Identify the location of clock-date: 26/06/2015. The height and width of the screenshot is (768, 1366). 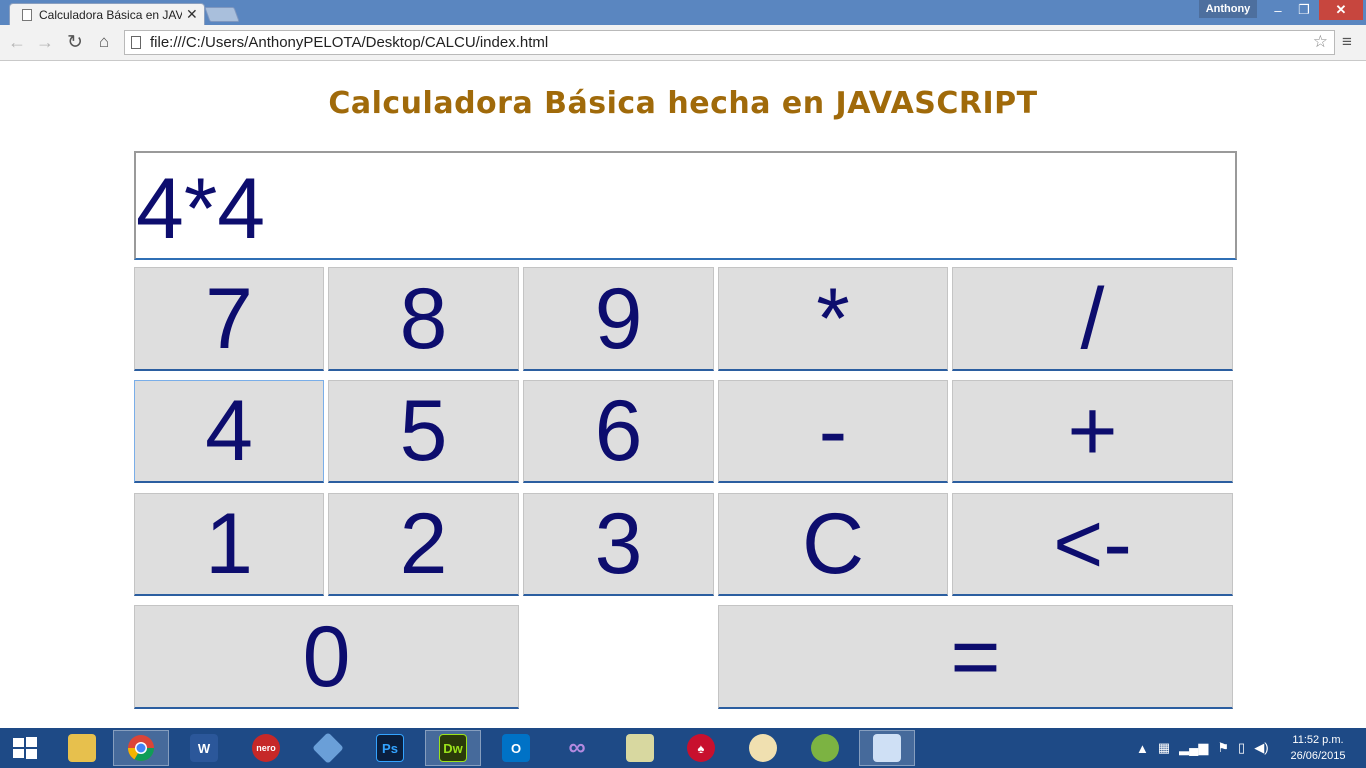
(1318, 756).